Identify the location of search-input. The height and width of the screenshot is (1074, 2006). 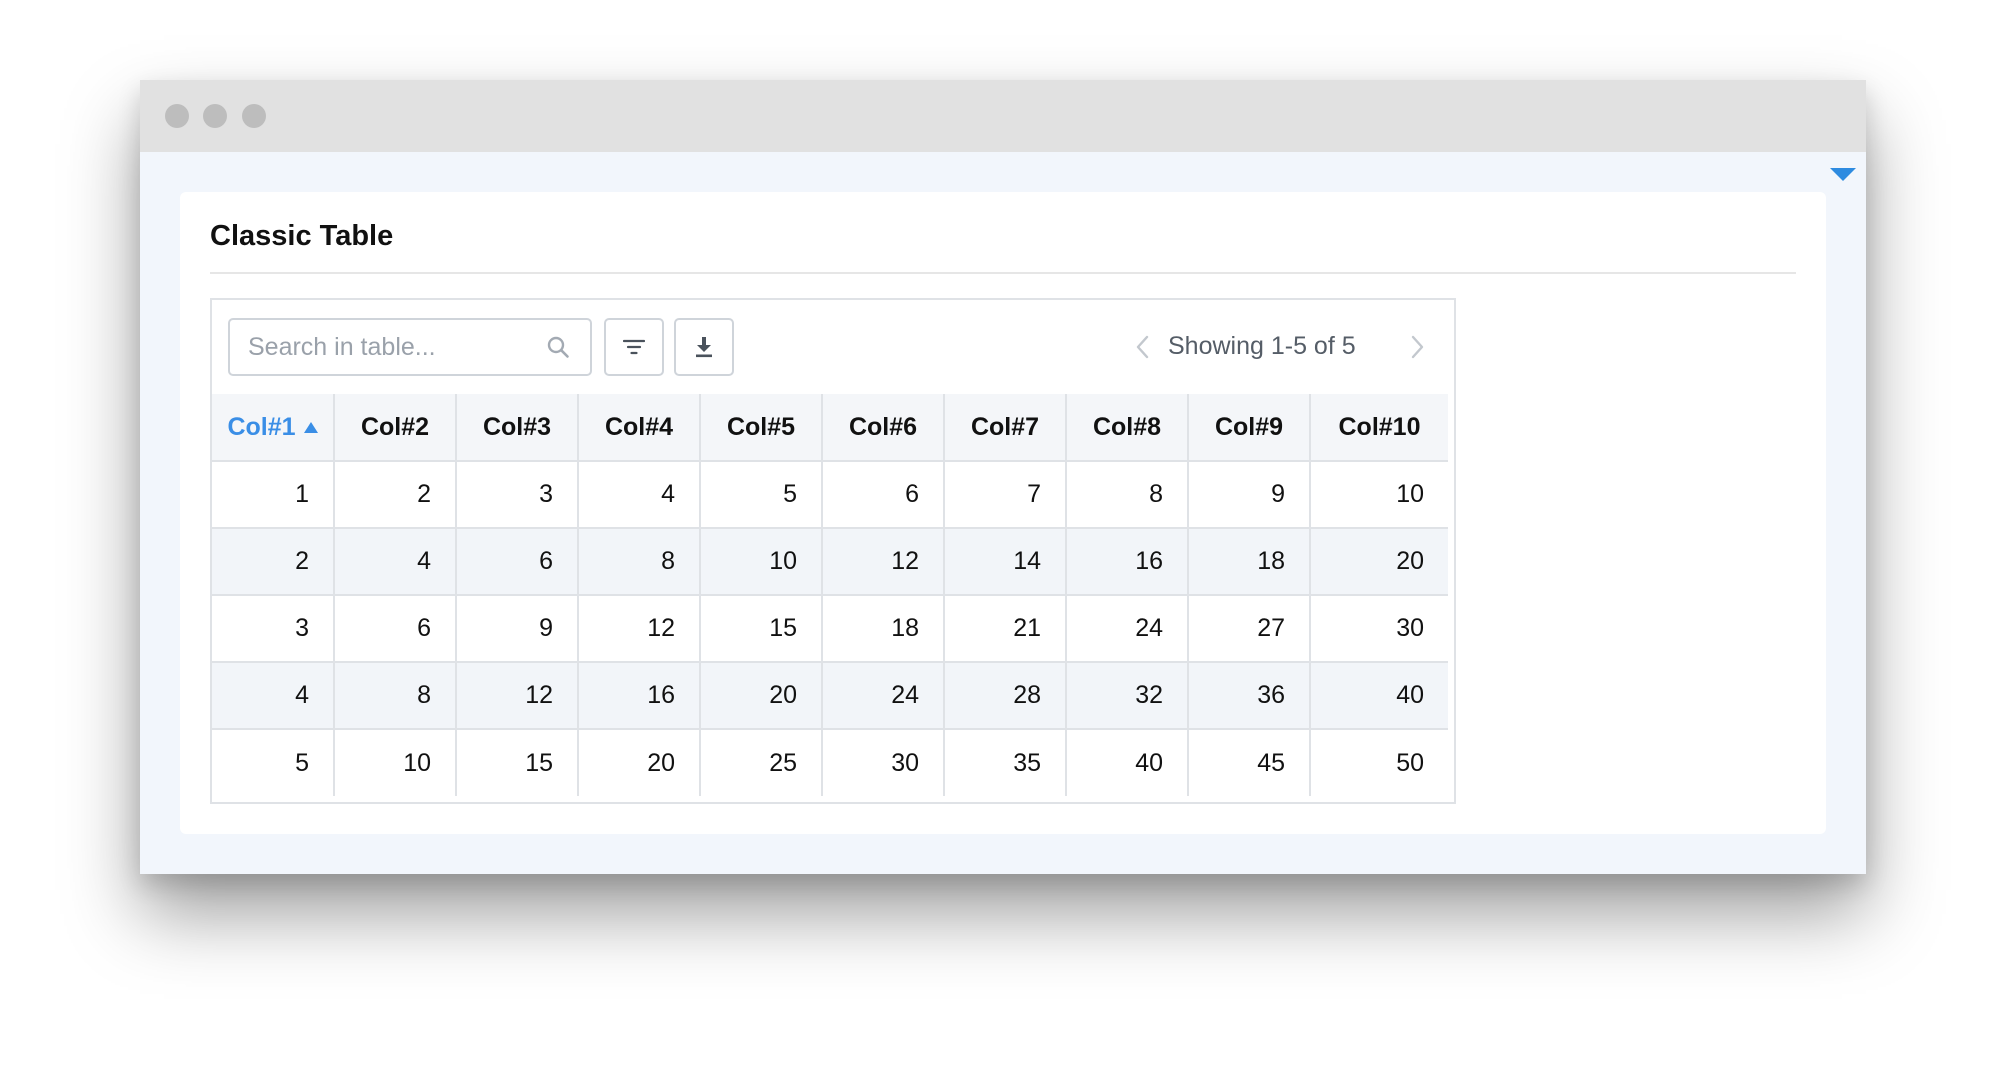
(393, 347).